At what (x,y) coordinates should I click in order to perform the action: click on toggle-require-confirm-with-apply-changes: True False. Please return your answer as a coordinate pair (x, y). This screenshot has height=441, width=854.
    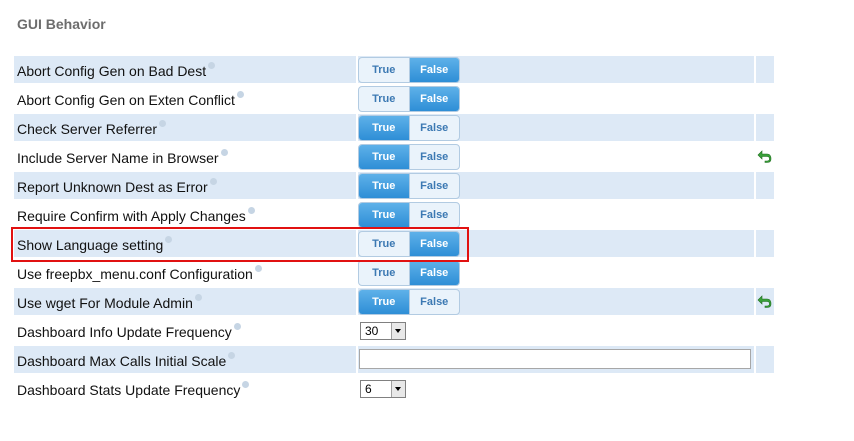
    Looking at the image, I should click on (409, 215).